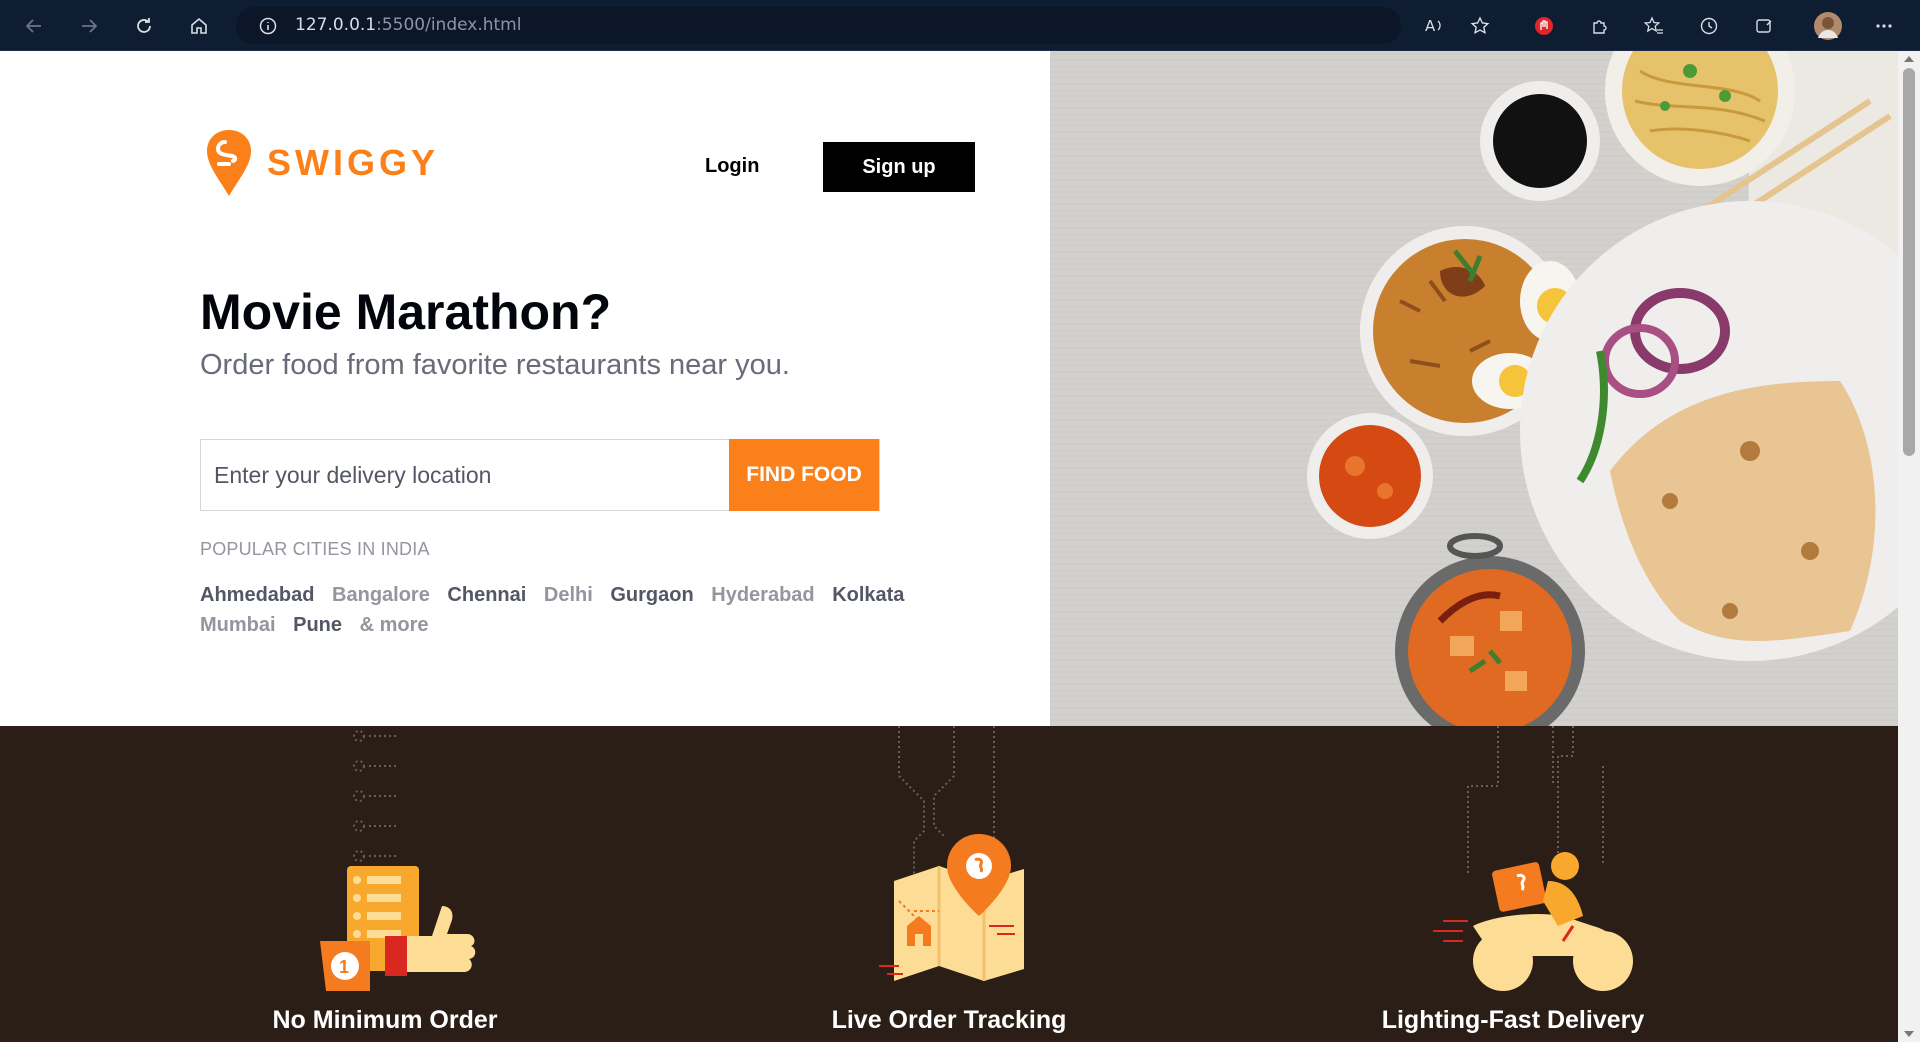  What do you see at coordinates (1909, 546) in the screenshot?
I see `page-scrollbar` at bounding box center [1909, 546].